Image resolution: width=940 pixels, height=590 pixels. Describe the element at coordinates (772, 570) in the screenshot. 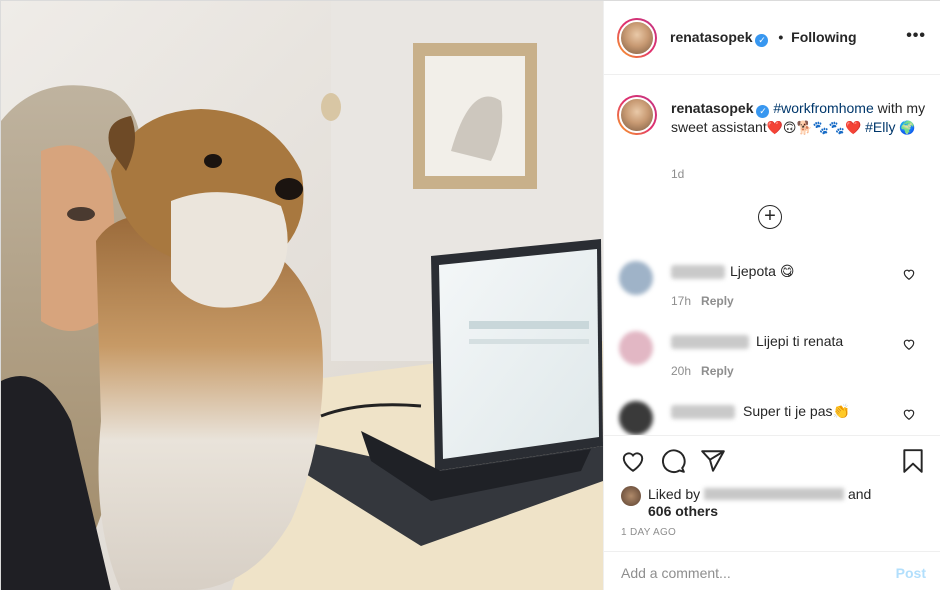

I see `add-comment-bar: Add a comment... Post` at that location.